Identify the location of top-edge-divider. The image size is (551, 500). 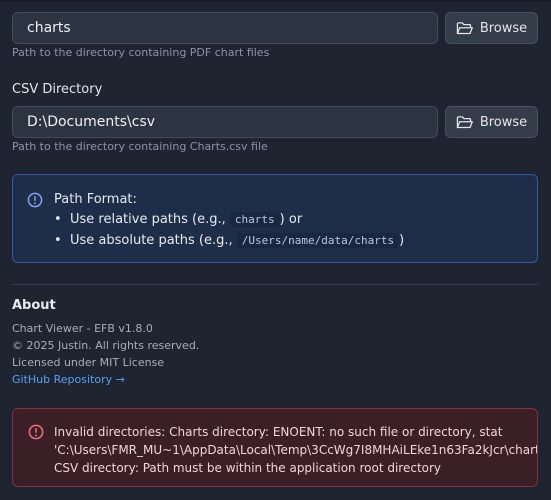
(275, 1).